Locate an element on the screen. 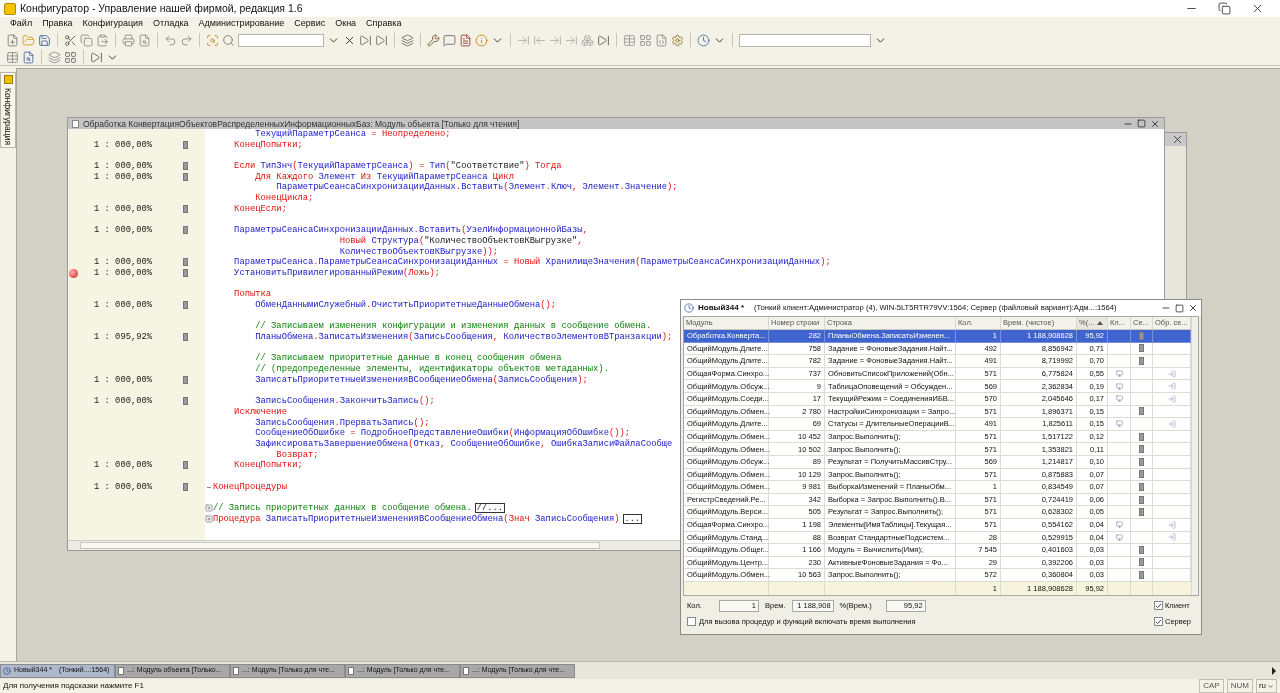  document-icon is located at coordinates (465, 40).